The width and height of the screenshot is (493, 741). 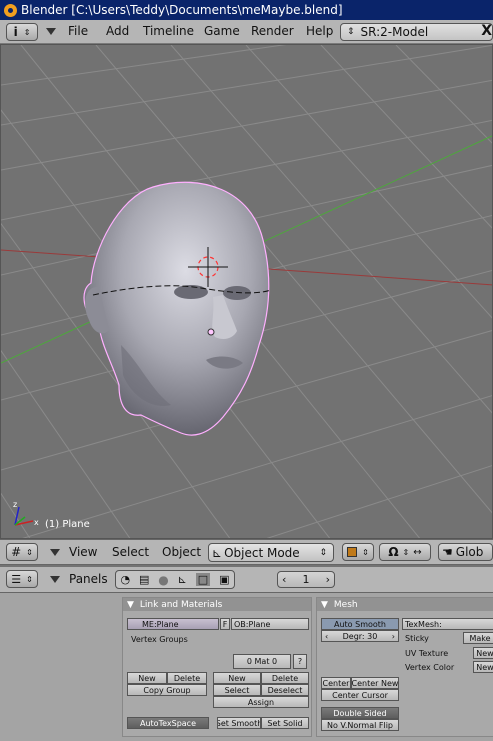 What do you see at coordinates (159, 639) in the screenshot?
I see `vertex-groups-label: Vertex Groups` at bounding box center [159, 639].